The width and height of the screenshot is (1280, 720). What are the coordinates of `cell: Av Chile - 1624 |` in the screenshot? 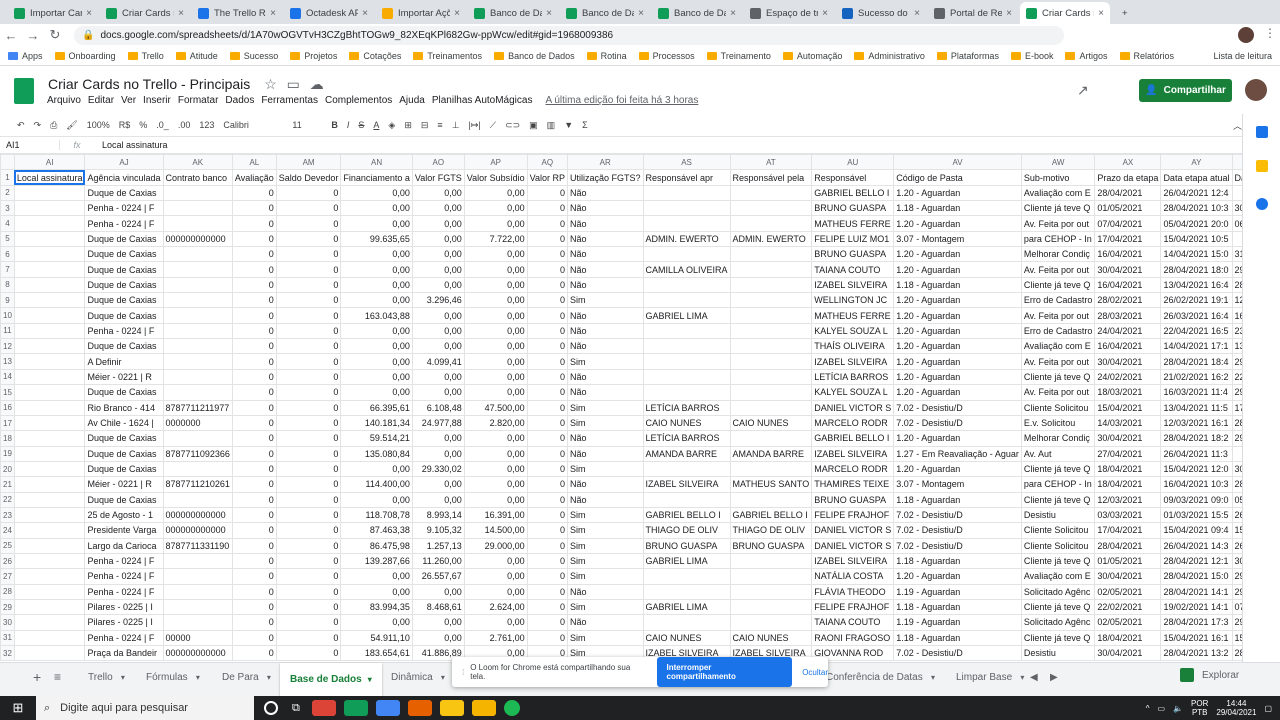 It's located at (124, 423).